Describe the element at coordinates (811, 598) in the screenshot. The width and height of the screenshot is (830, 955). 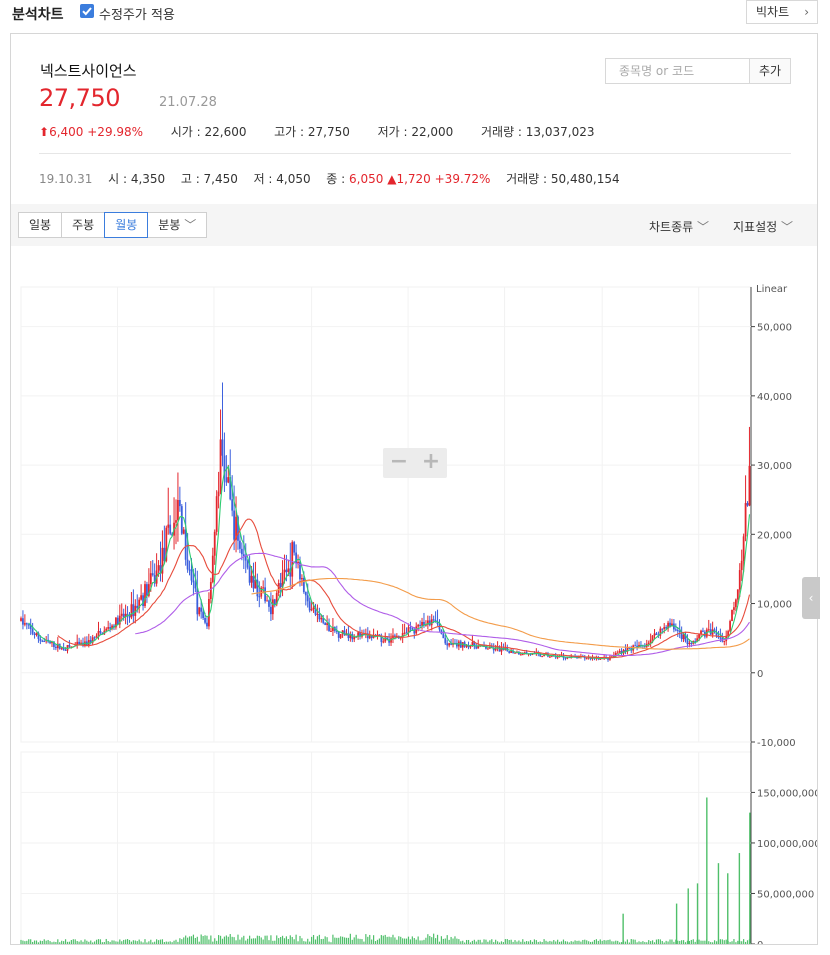
I see `side-panel-toggle: ‹` at that location.